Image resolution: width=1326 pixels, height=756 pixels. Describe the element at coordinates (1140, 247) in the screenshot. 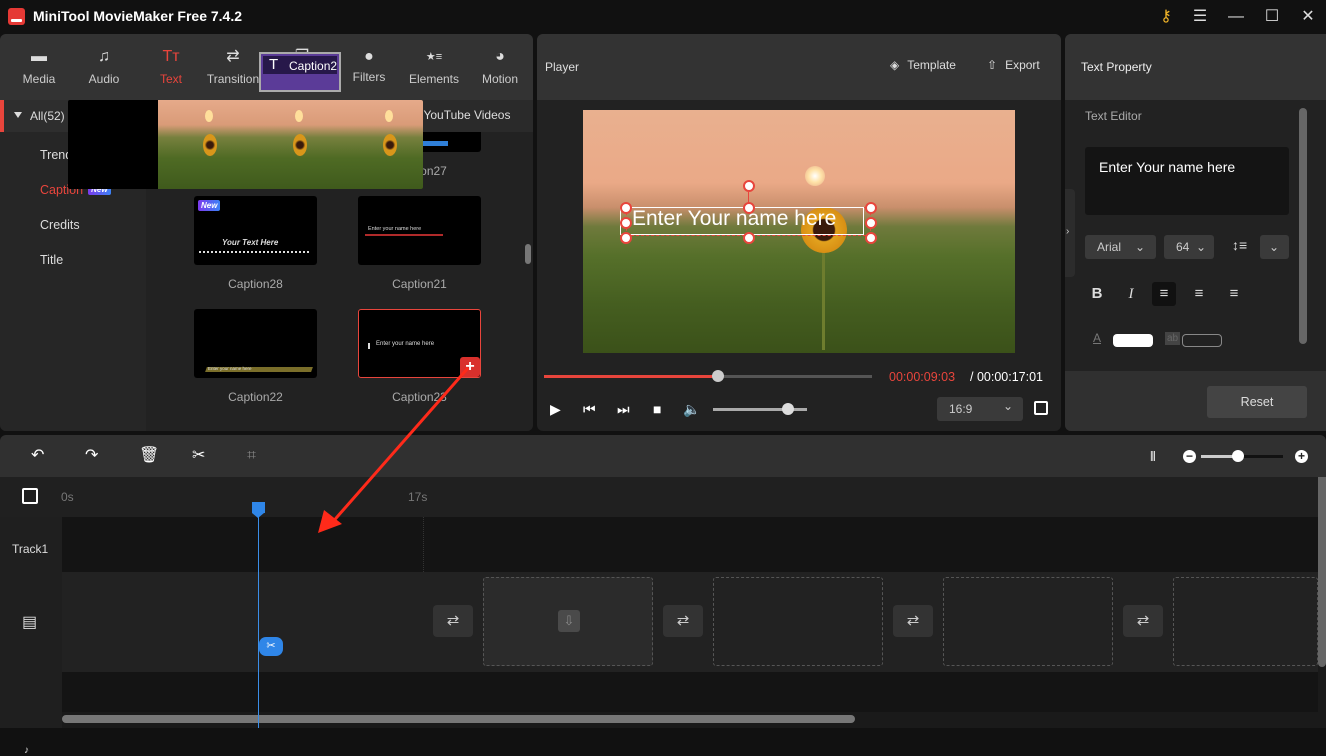

I see `chevron-down-icon: ⌄` at that location.